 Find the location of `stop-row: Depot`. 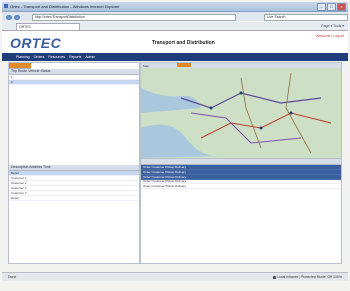

stop-row: Depot is located at coordinates (74, 198).